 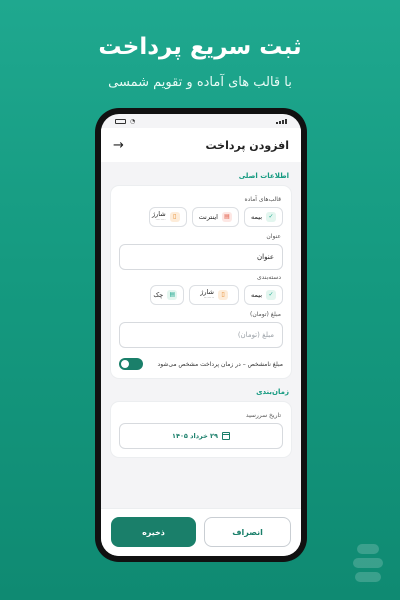 What do you see at coordinates (201, 532) in the screenshot?
I see `form-footer: انصراف ذخیره` at bounding box center [201, 532].